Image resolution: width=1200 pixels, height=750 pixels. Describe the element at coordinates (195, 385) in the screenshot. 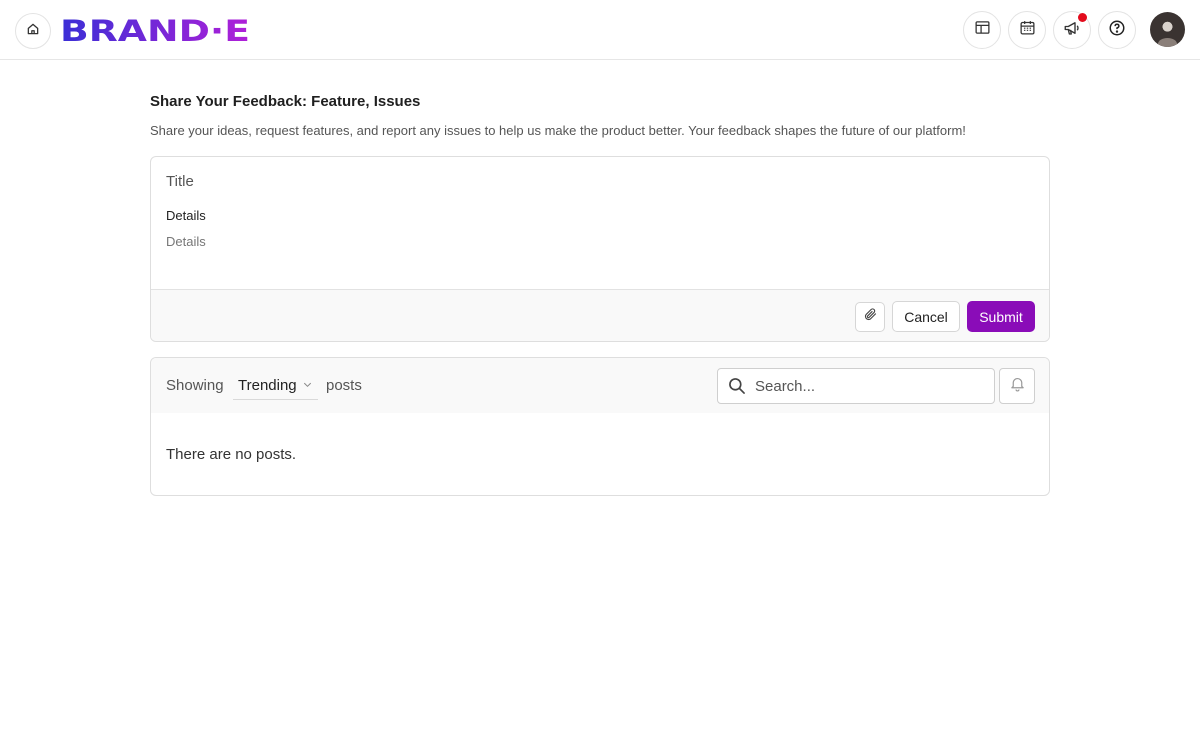

I see `showing-label: Showing` at that location.